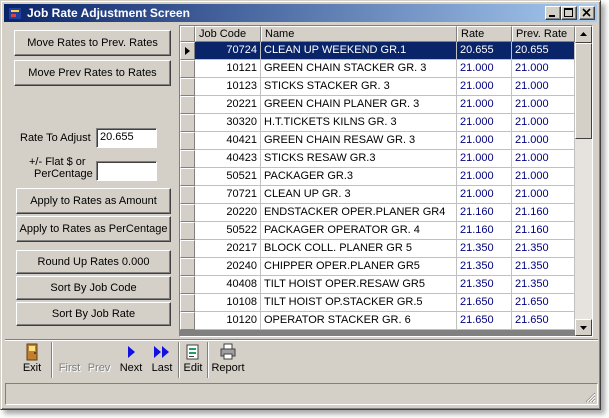 The image size is (609, 418). Describe the element at coordinates (359, 123) in the screenshot. I see `name-cell: H.T.TICKETS KILNS GR. 3` at that location.